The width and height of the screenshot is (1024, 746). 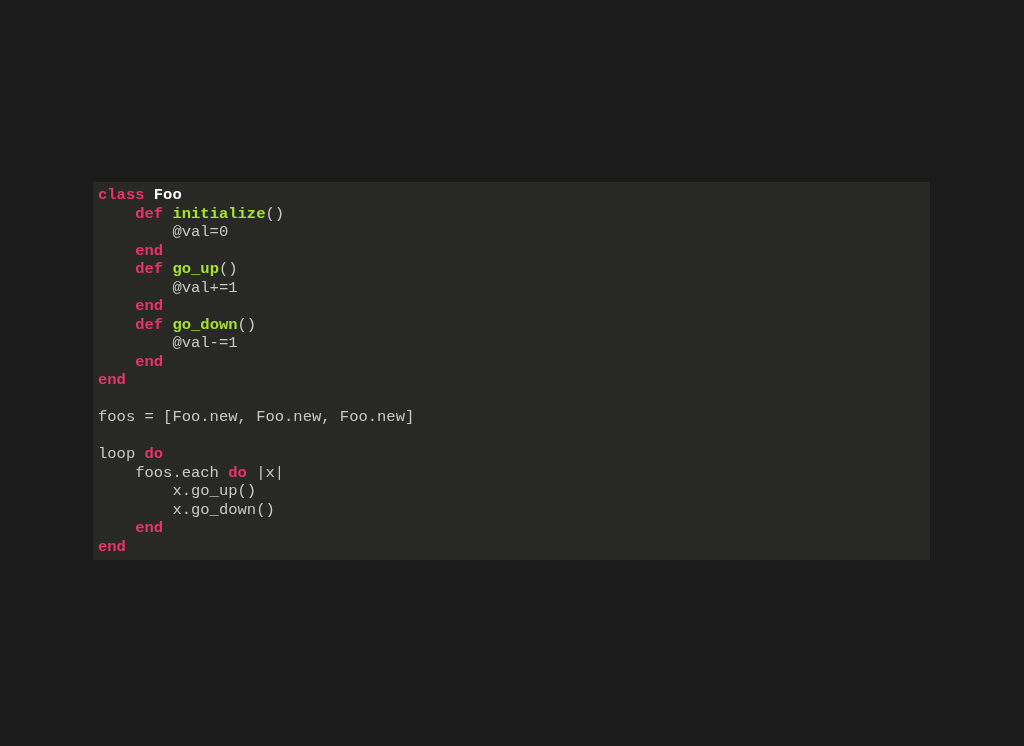 What do you see at coordinates (209, 472) in the screenshot?
I see `code-line: foos.each do |x|` at bounding box center [209, 472].